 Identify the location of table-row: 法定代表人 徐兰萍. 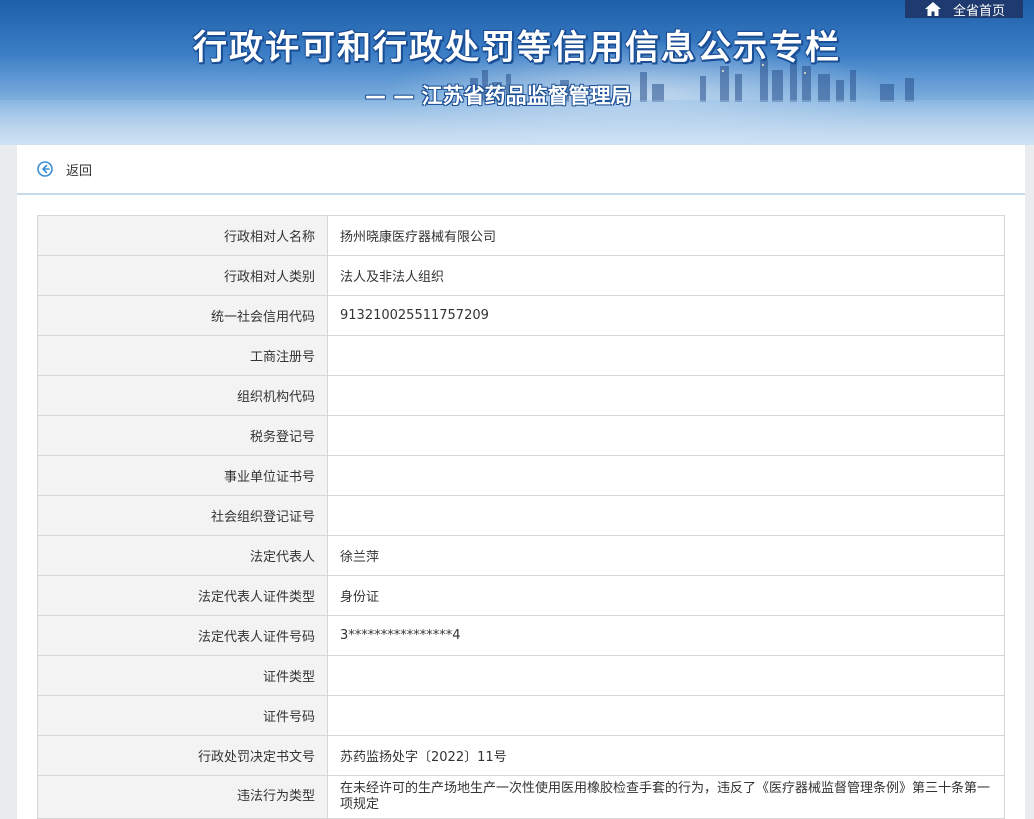
(521, 555).